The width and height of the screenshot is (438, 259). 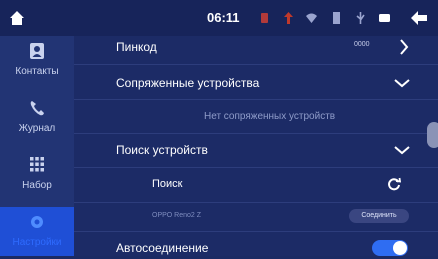 What do you see at coordinates (404, 47) in the screenshot?
I see `chevron-right-icon` at bounding box center [404, 47].